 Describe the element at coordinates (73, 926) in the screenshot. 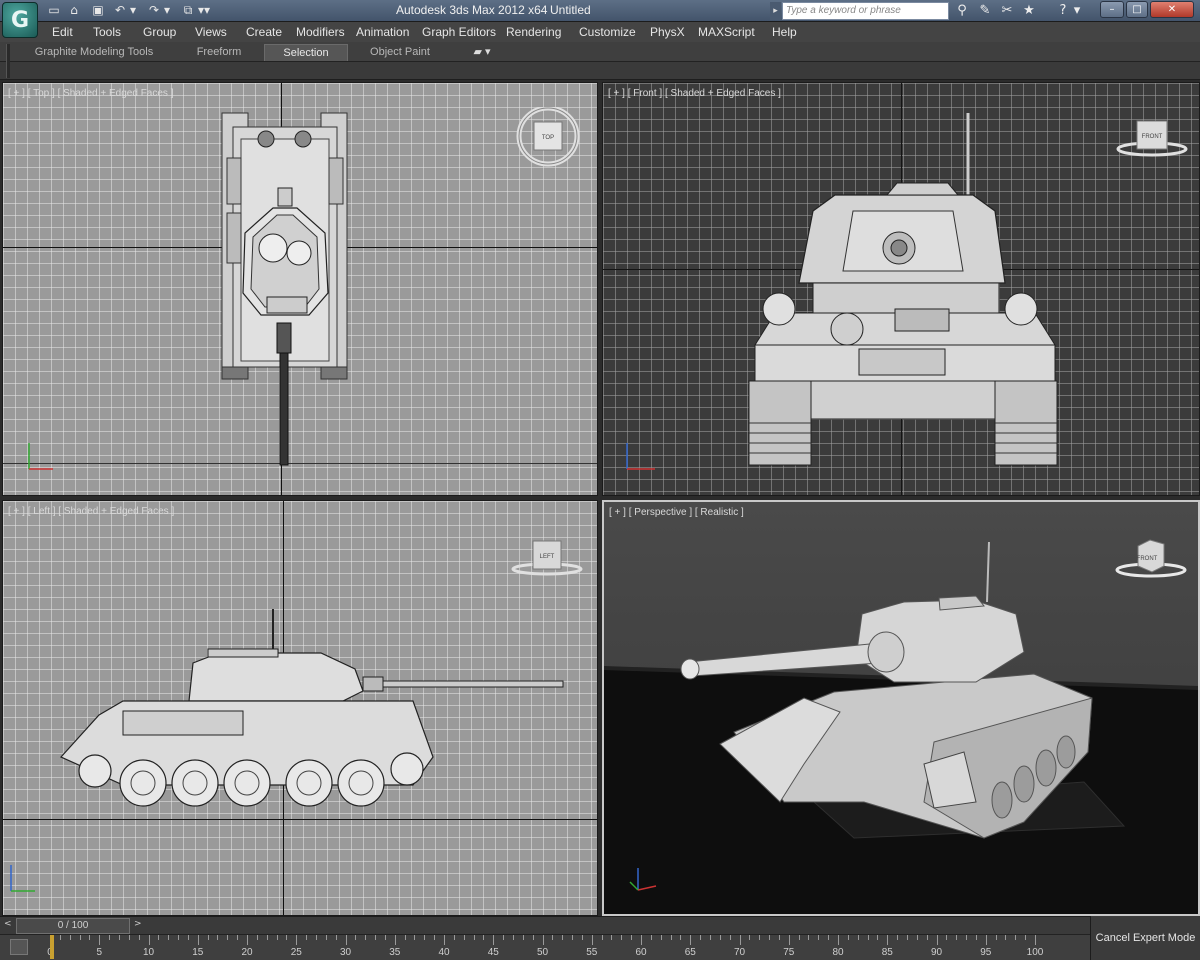

I see `time-slider-thumb: 0 / 100` at that location.